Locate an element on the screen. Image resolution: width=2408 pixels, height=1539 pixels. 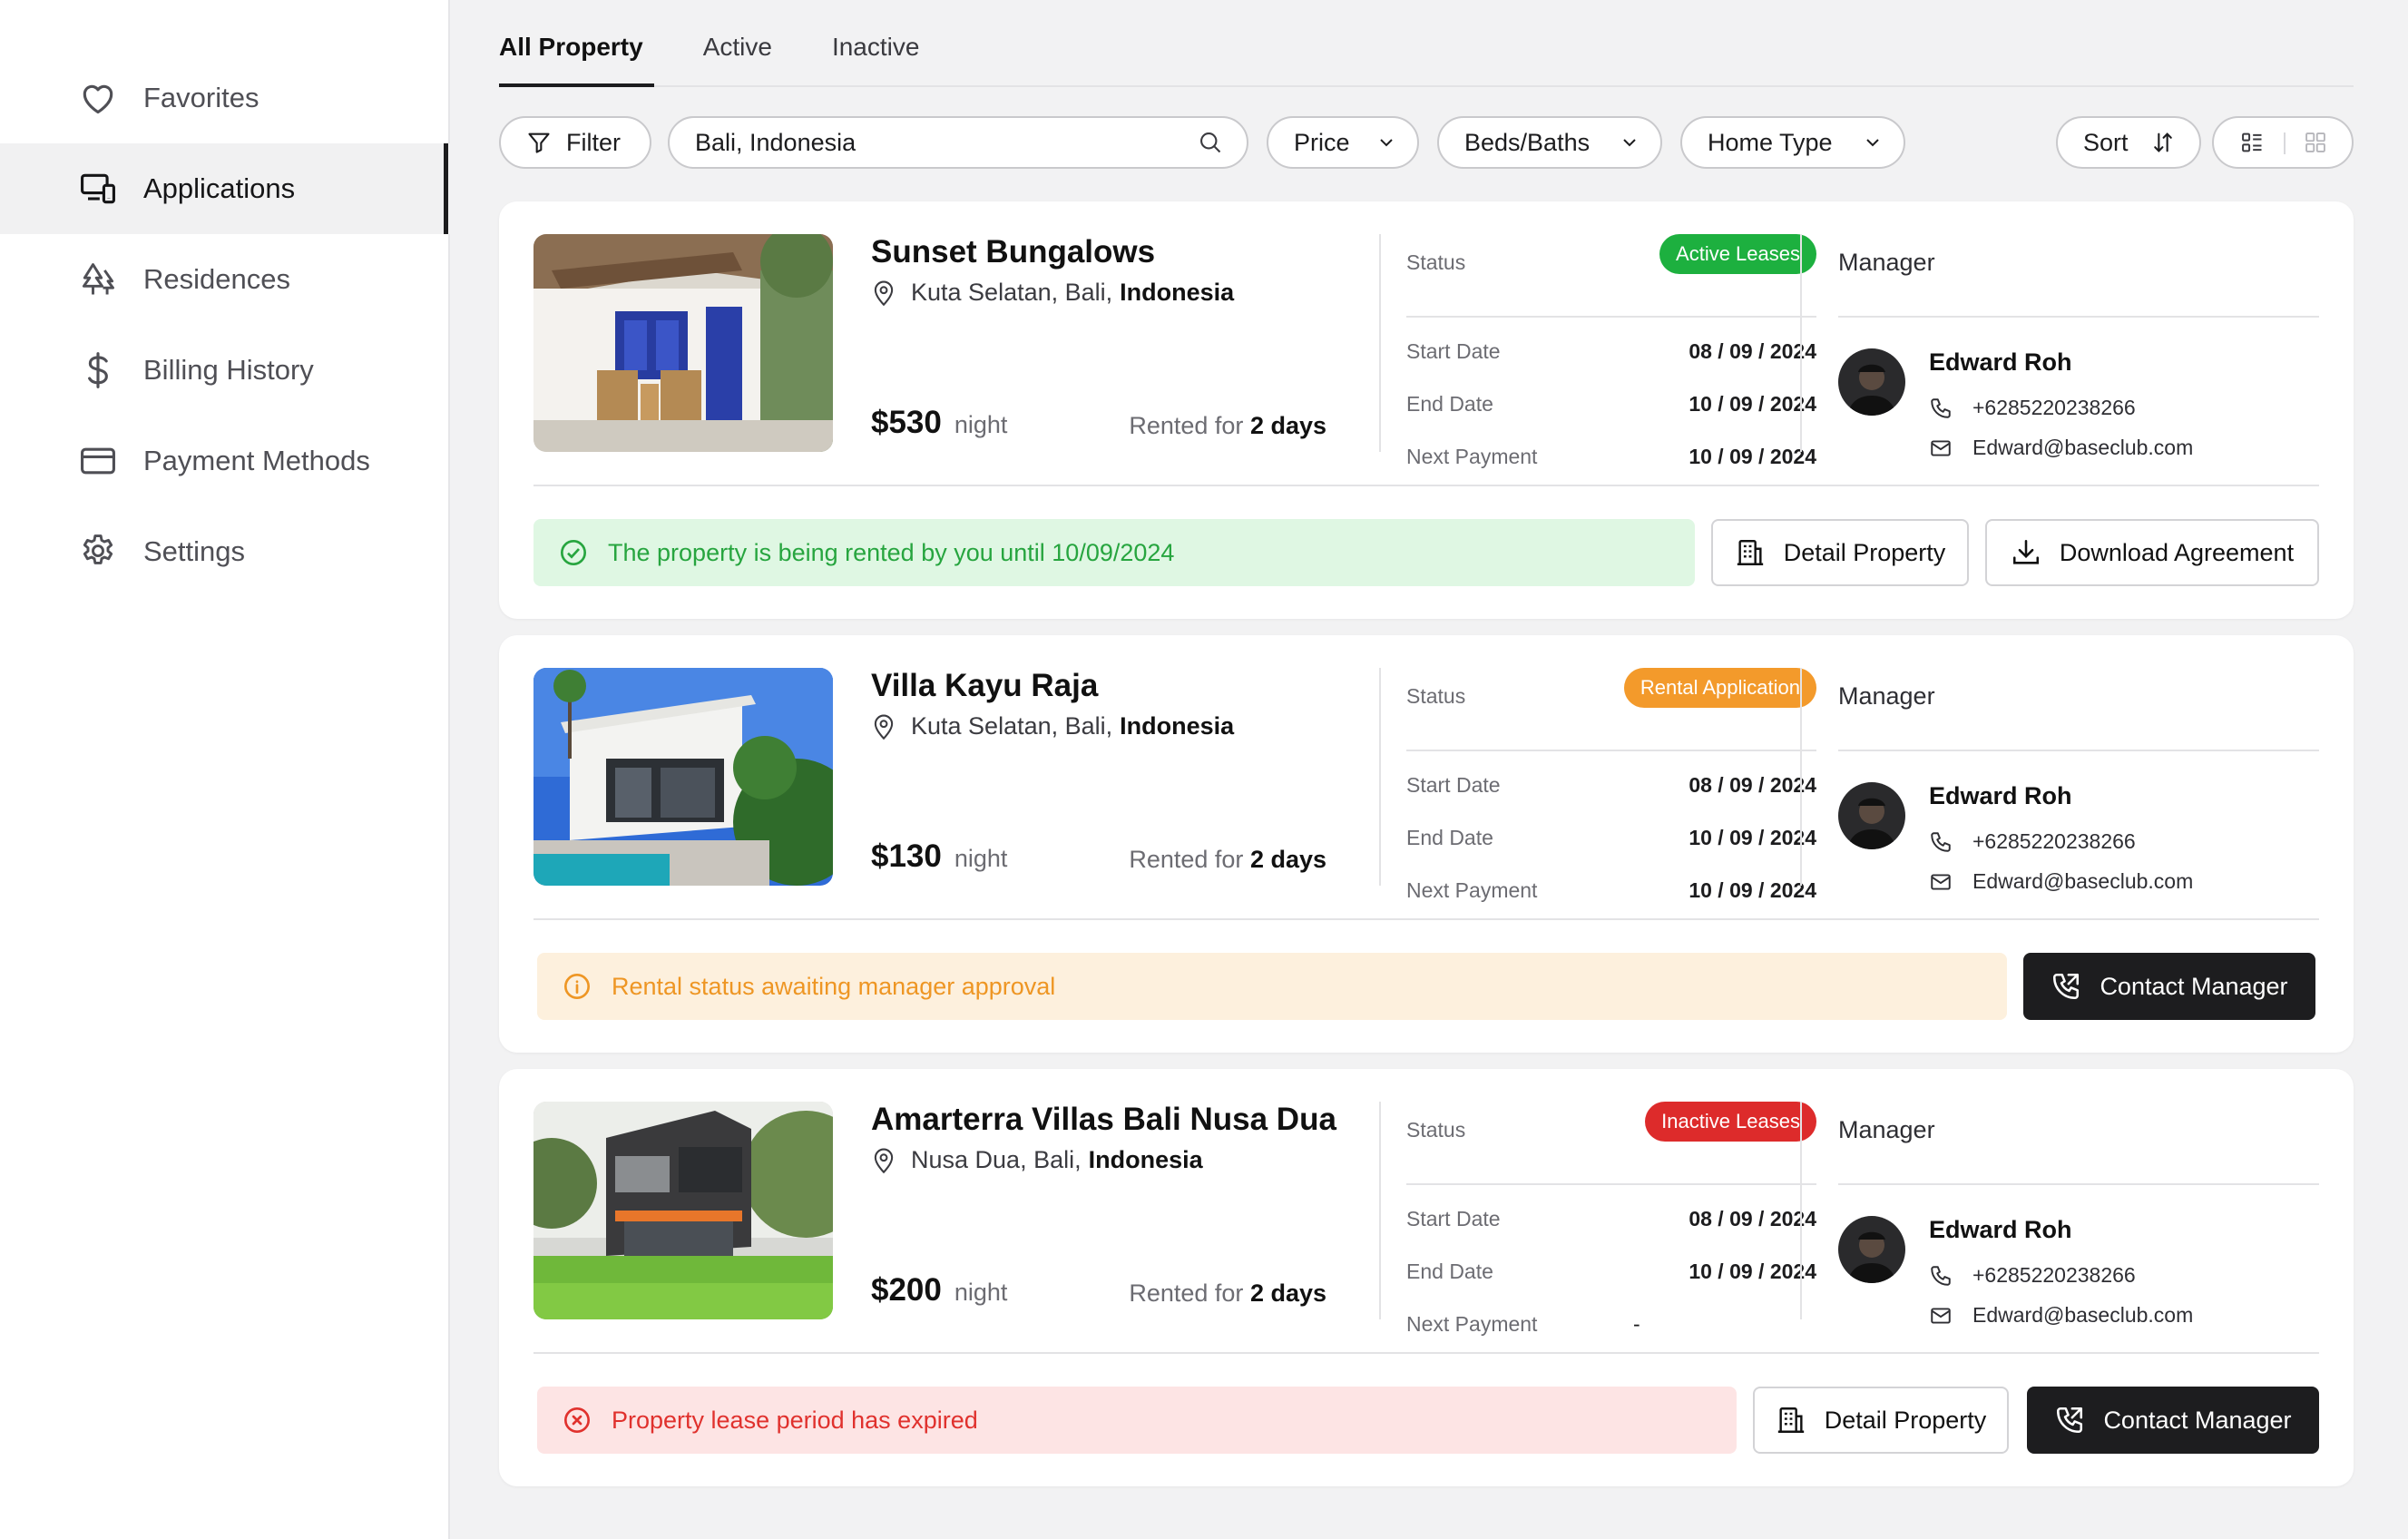
property-location: Nusa Dua, Bali, Indonesia is located at coordinates (1037, 1159).